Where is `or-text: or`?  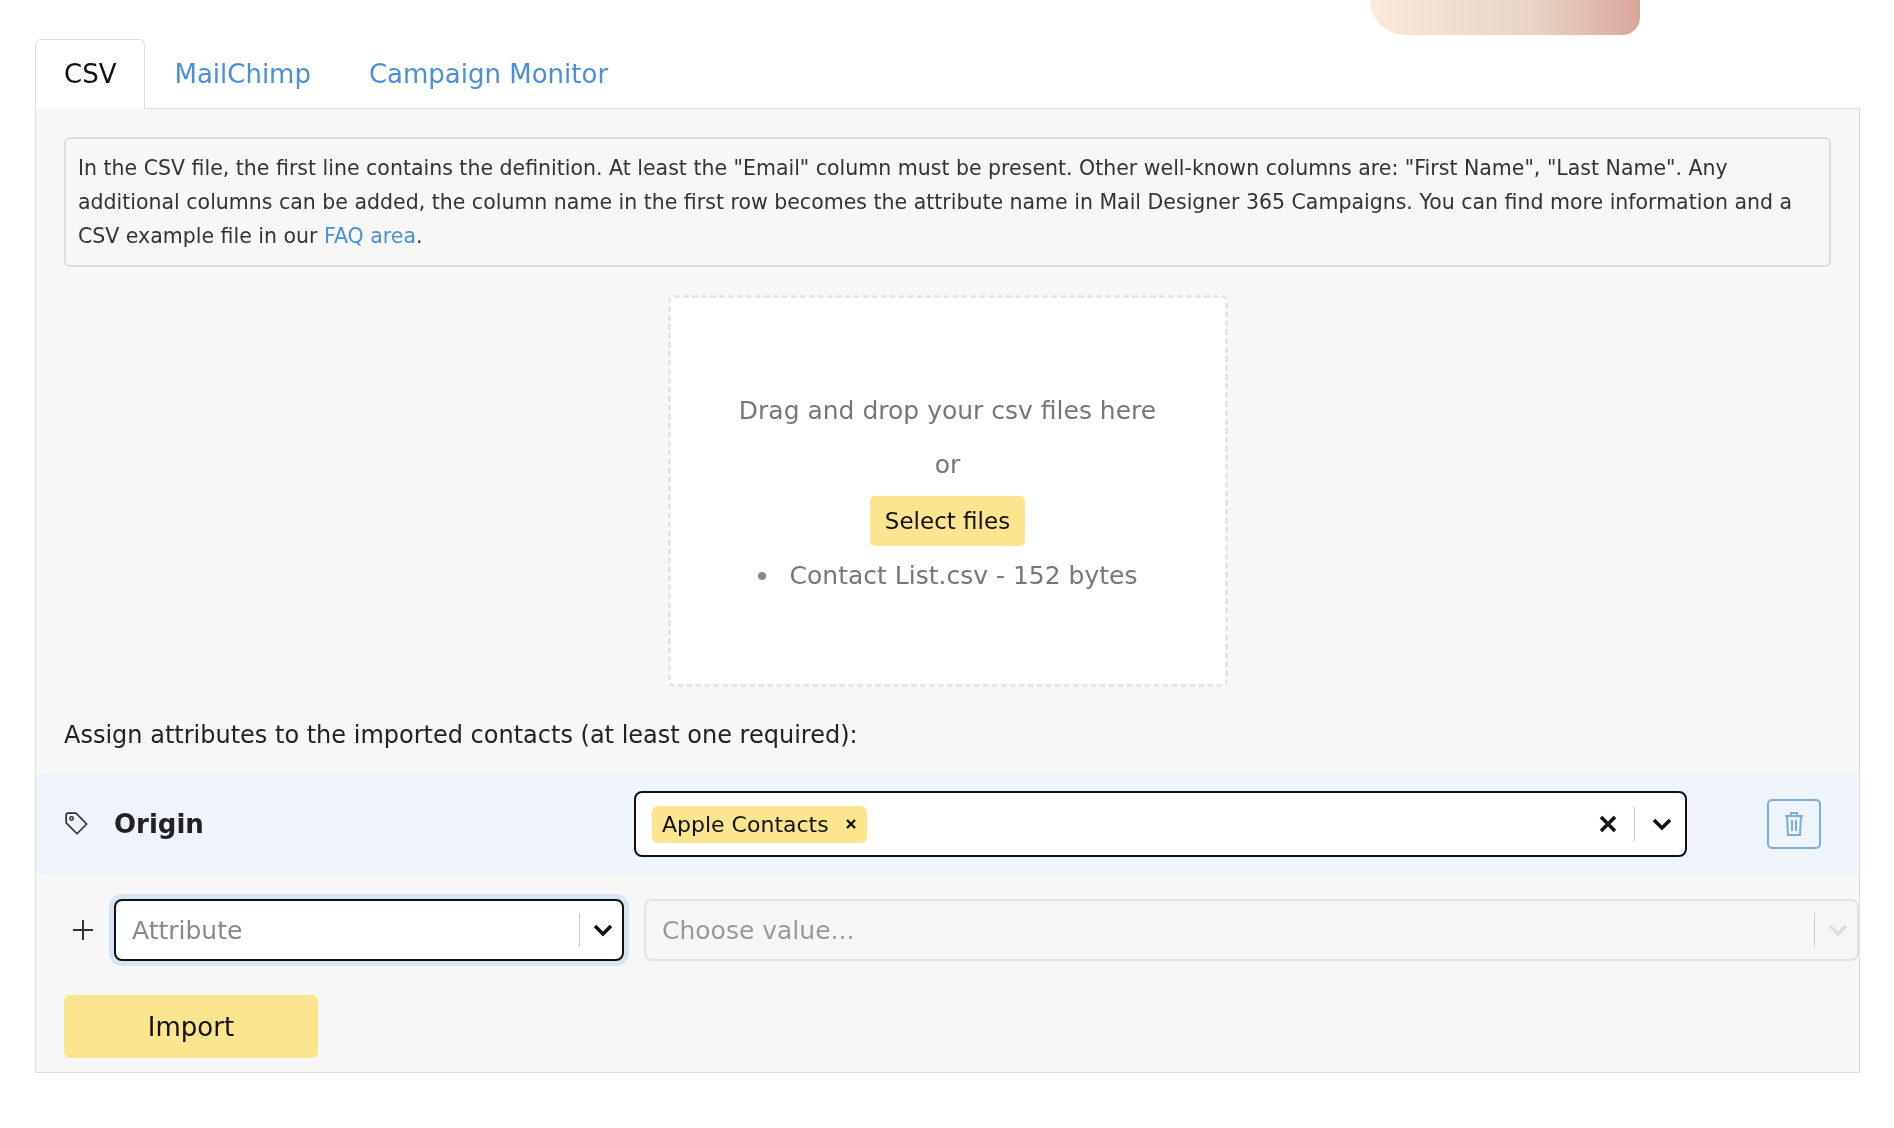
or-text: or is located at coordinates (947, 465).